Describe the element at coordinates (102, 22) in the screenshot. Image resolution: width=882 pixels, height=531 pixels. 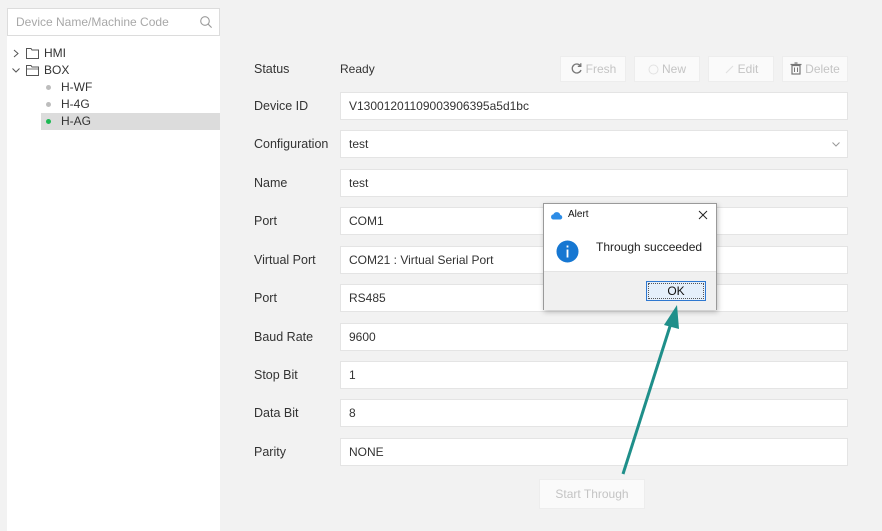
I see `device-search-input` at that location.